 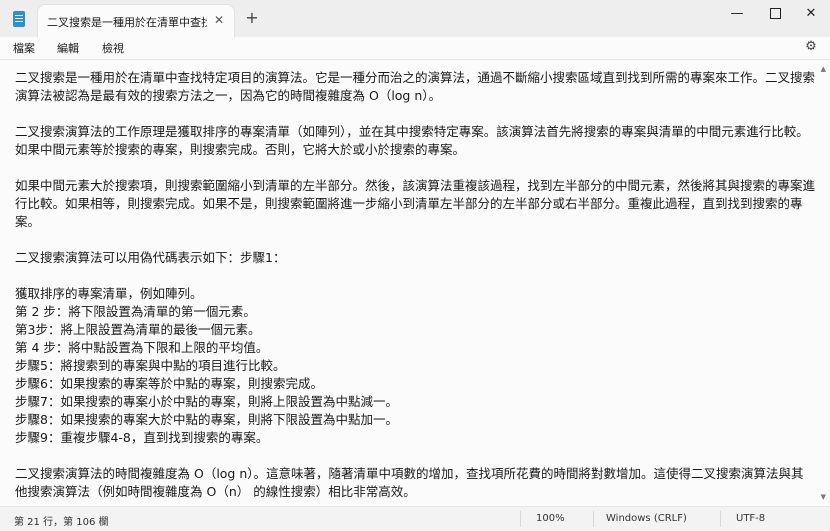 I want to click on vertical-scrollbar: ▲ ▼, so click(x=825, y=283).